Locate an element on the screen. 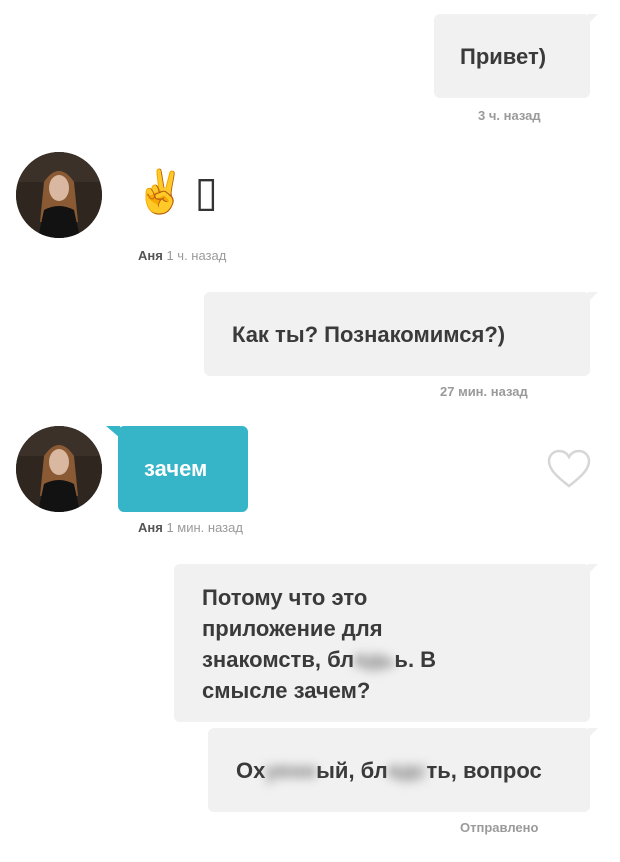  outgoing-message-bubble: Охуенный, блядсть, вопрос is located at coordinates (403, 770).